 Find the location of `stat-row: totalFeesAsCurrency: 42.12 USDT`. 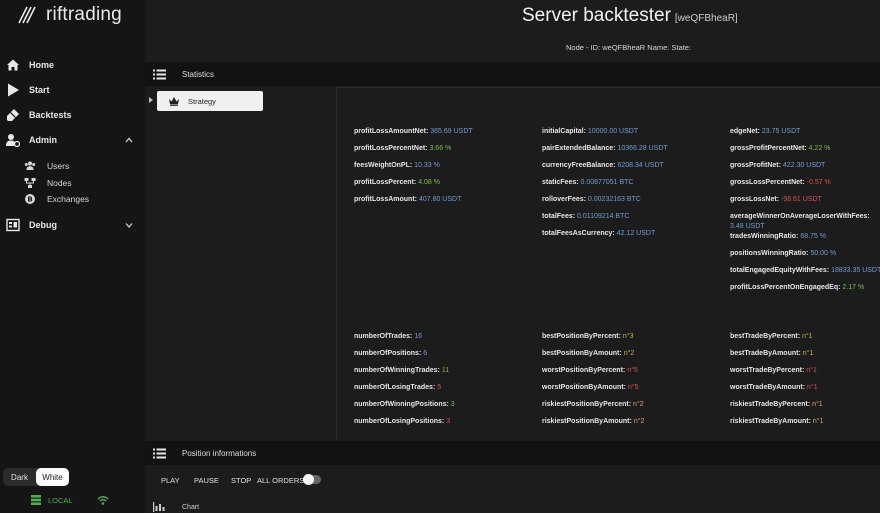

stat-row: totalFeesAsCurrency: 42.12 USDT is located at coordinates (598, 234).